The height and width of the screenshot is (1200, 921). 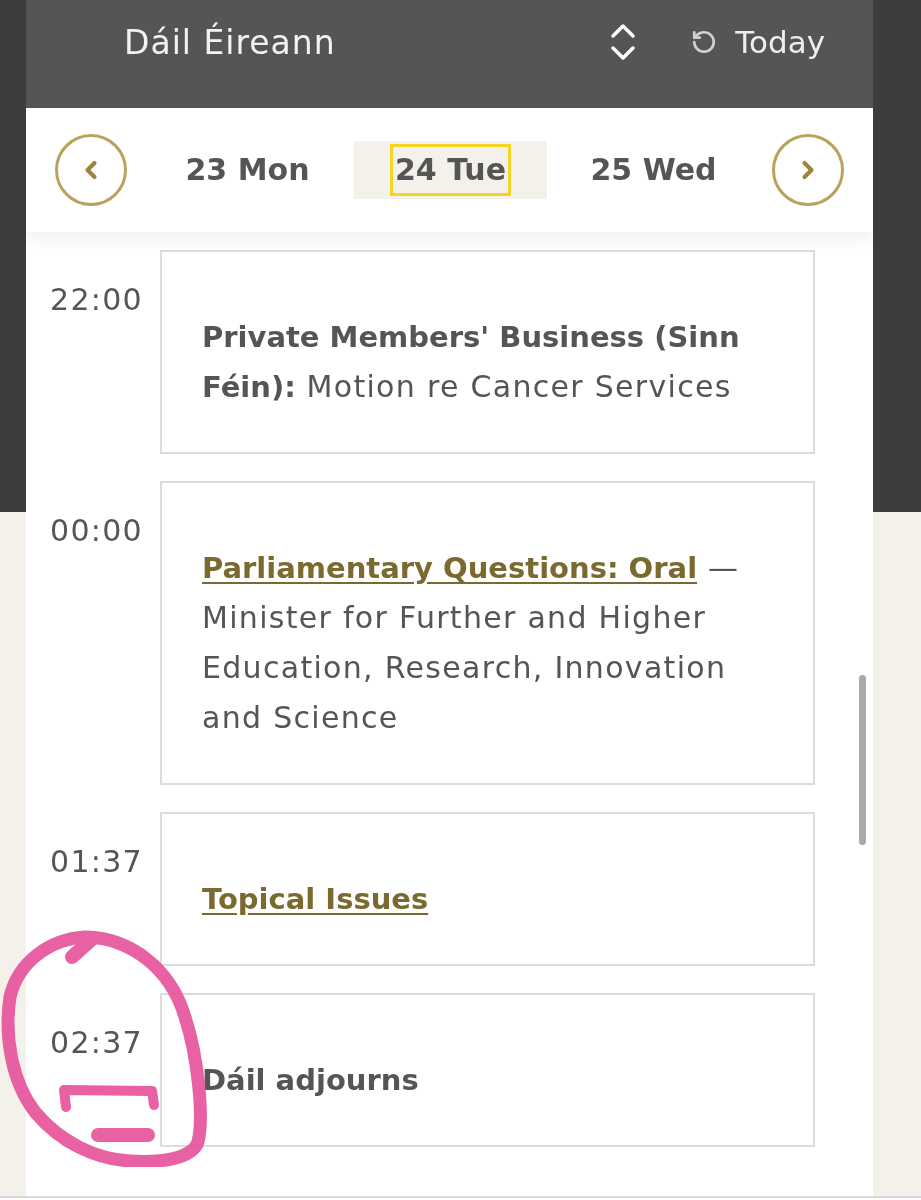 What do you see at coordinates (247, 170) in the screenshot?
I see `day-tab: 23 Mon` at bounding box center [247, 170].